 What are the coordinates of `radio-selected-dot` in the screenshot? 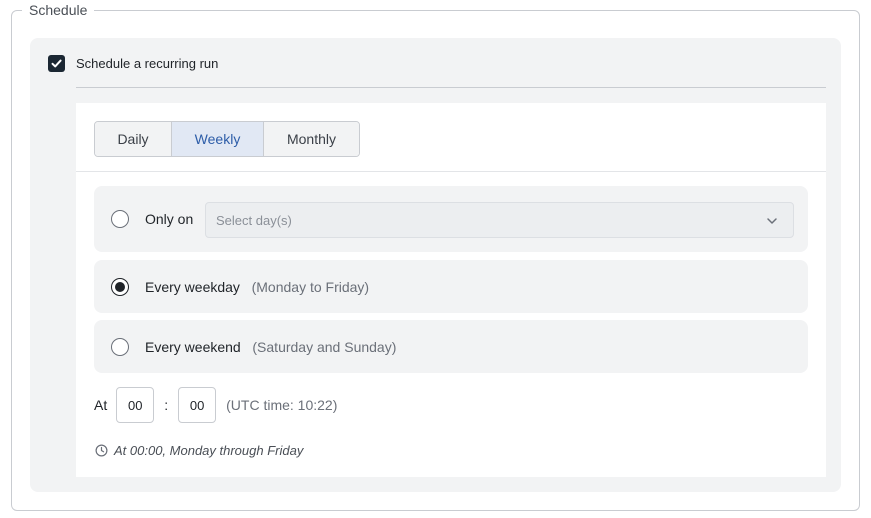 It's located at (120, 286).